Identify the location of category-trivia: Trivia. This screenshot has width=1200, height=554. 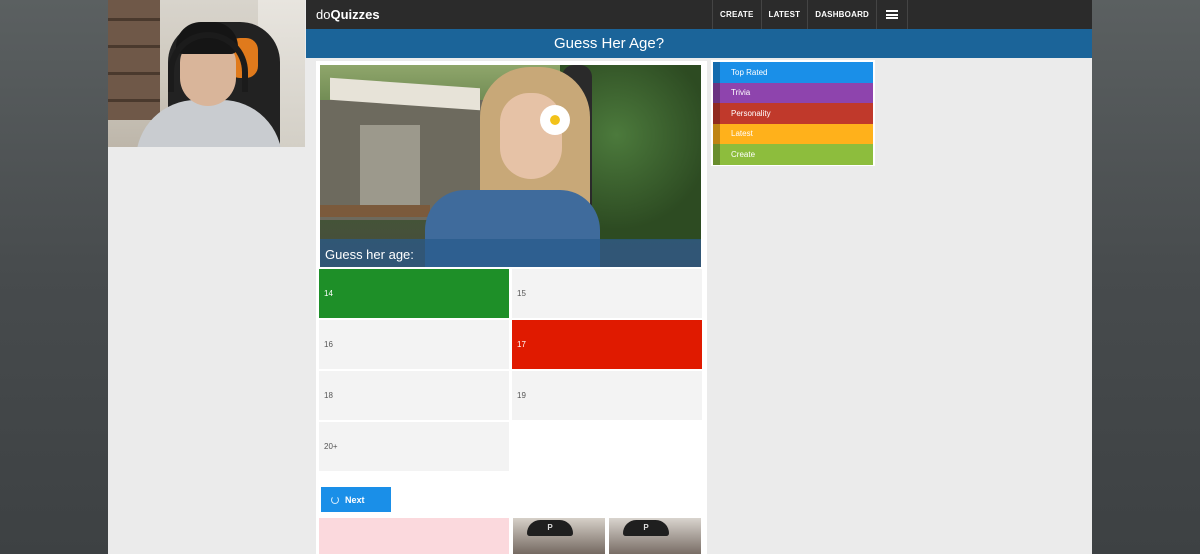
(793, 92).